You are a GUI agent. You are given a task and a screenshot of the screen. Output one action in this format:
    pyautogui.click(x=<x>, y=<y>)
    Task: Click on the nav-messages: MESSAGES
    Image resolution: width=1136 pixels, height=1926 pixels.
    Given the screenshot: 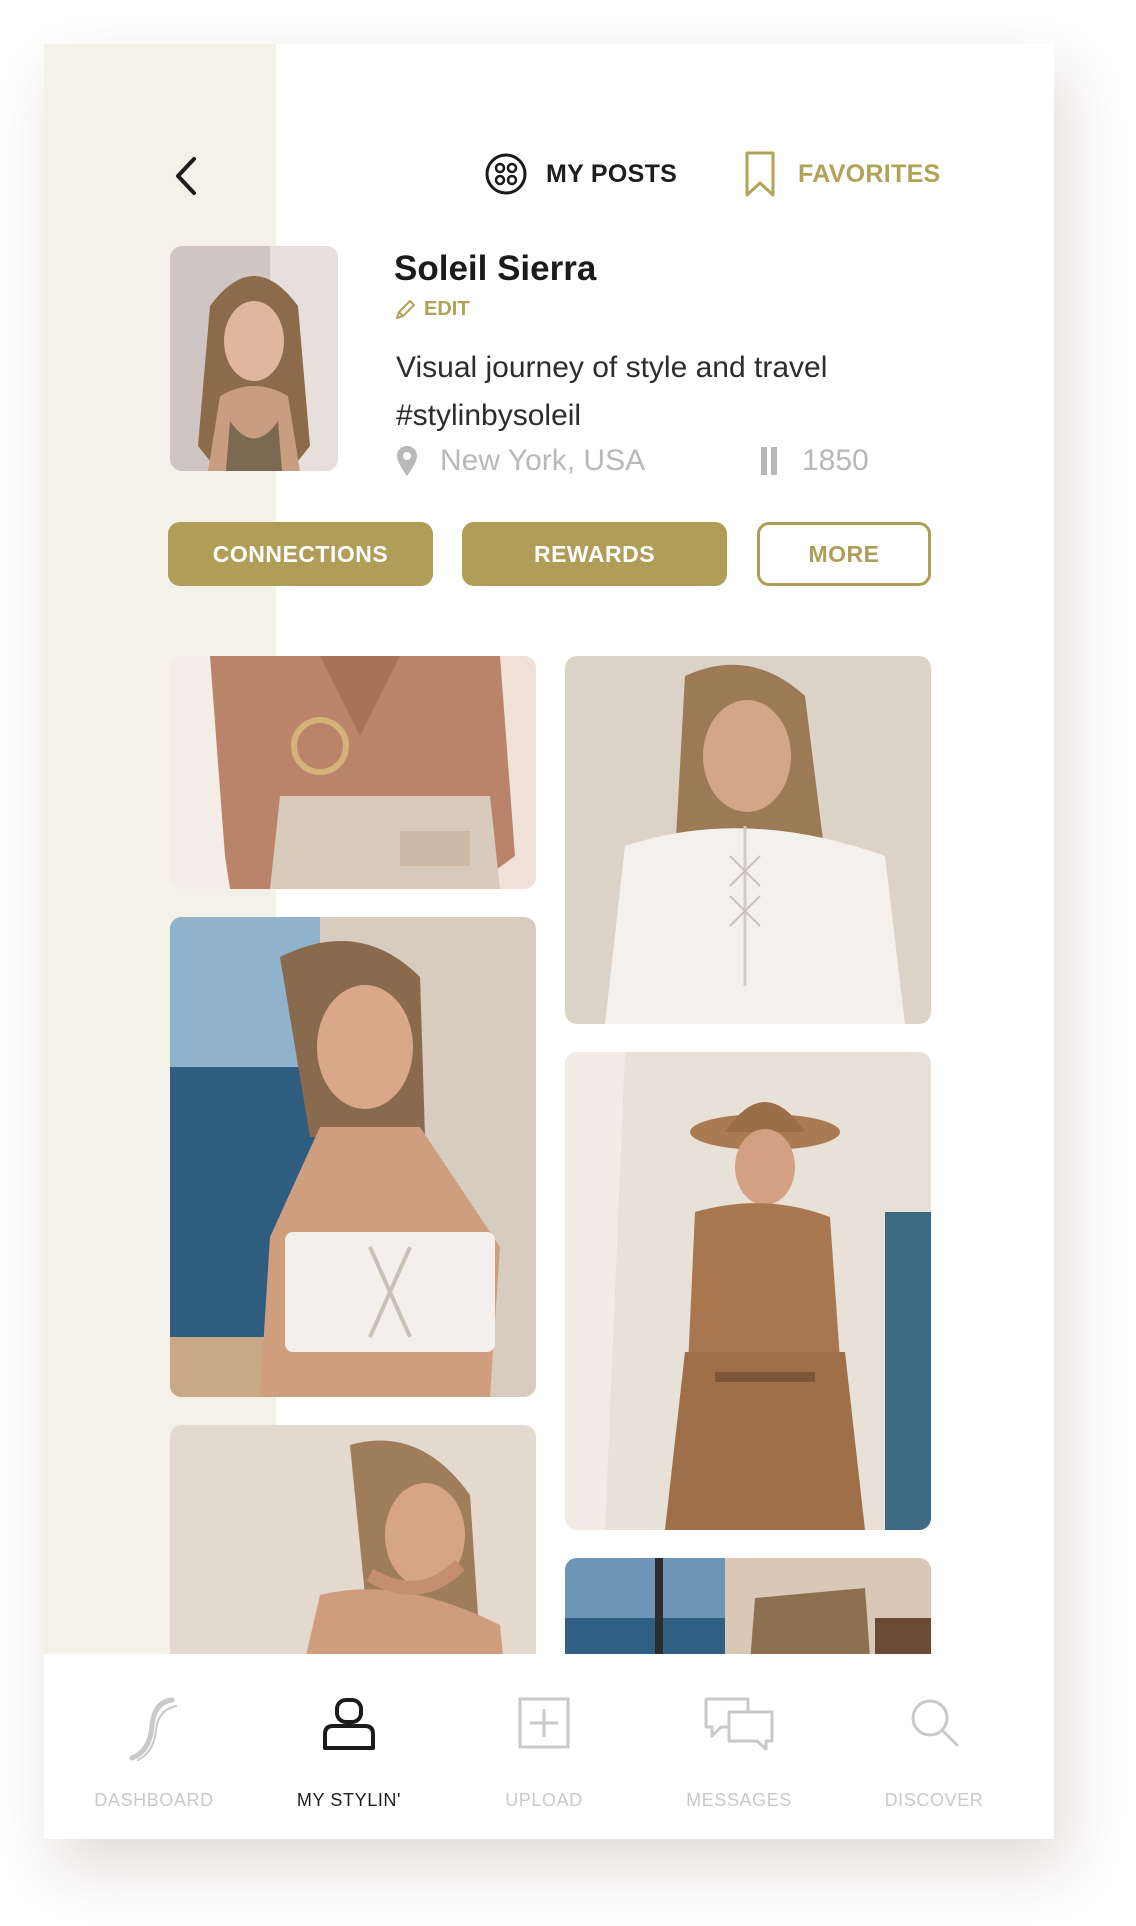 What is the action you would take?
    pyautogui.click(x=739, y=1746)
    